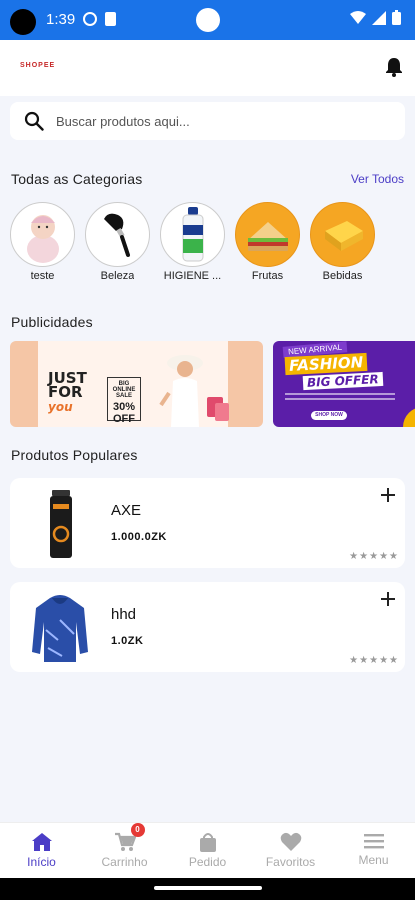  Describe the element at coordinates (207, 523) in the screenshot. I see `product-card: AXE 1.000.0ZK ★★★★★` at that location.